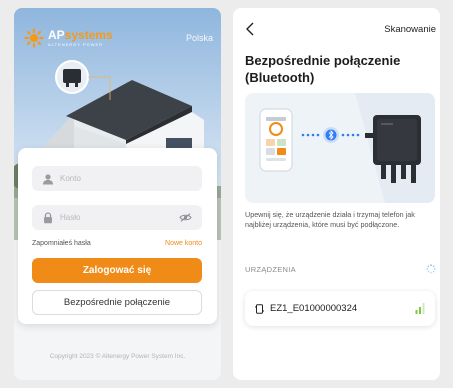  What do you see at coordinates (431, 269) in the screenshot?
I see `loading-spinner-icon` at bounding box center [431, 269].